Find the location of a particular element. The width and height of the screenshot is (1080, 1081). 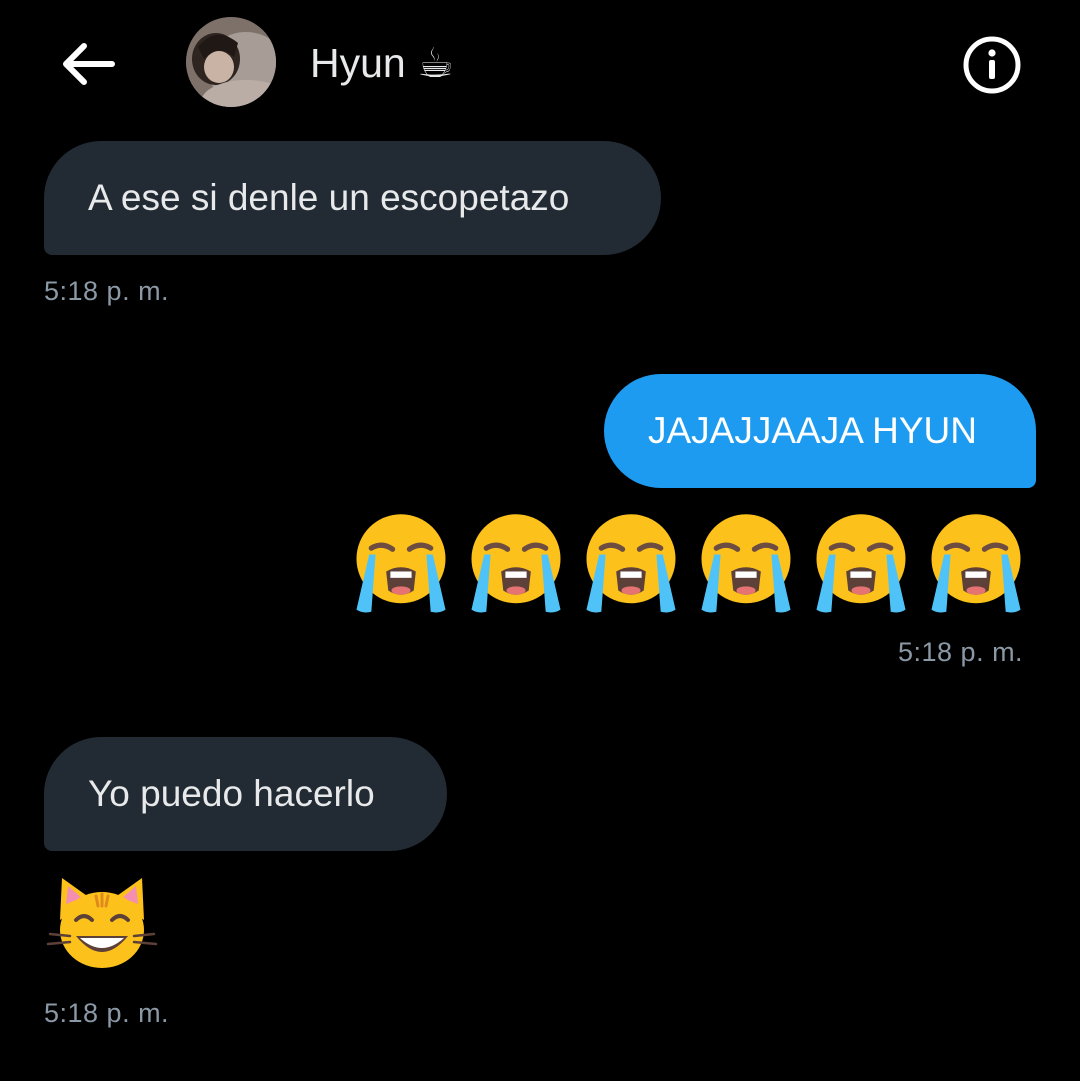

incoming-message-bubble: Yo puedo hacerlo is located at coordinates (245, 794).